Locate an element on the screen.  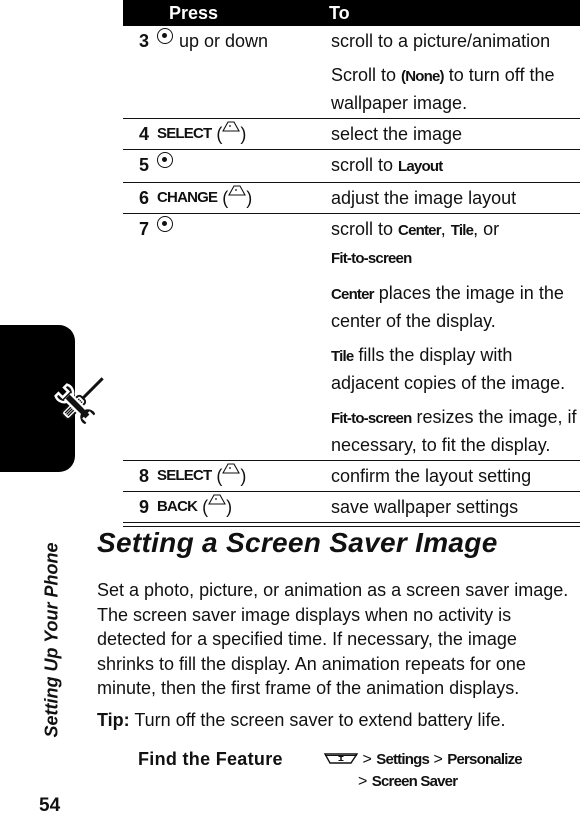
step-number: 3 is located at coordinates (144, 41).